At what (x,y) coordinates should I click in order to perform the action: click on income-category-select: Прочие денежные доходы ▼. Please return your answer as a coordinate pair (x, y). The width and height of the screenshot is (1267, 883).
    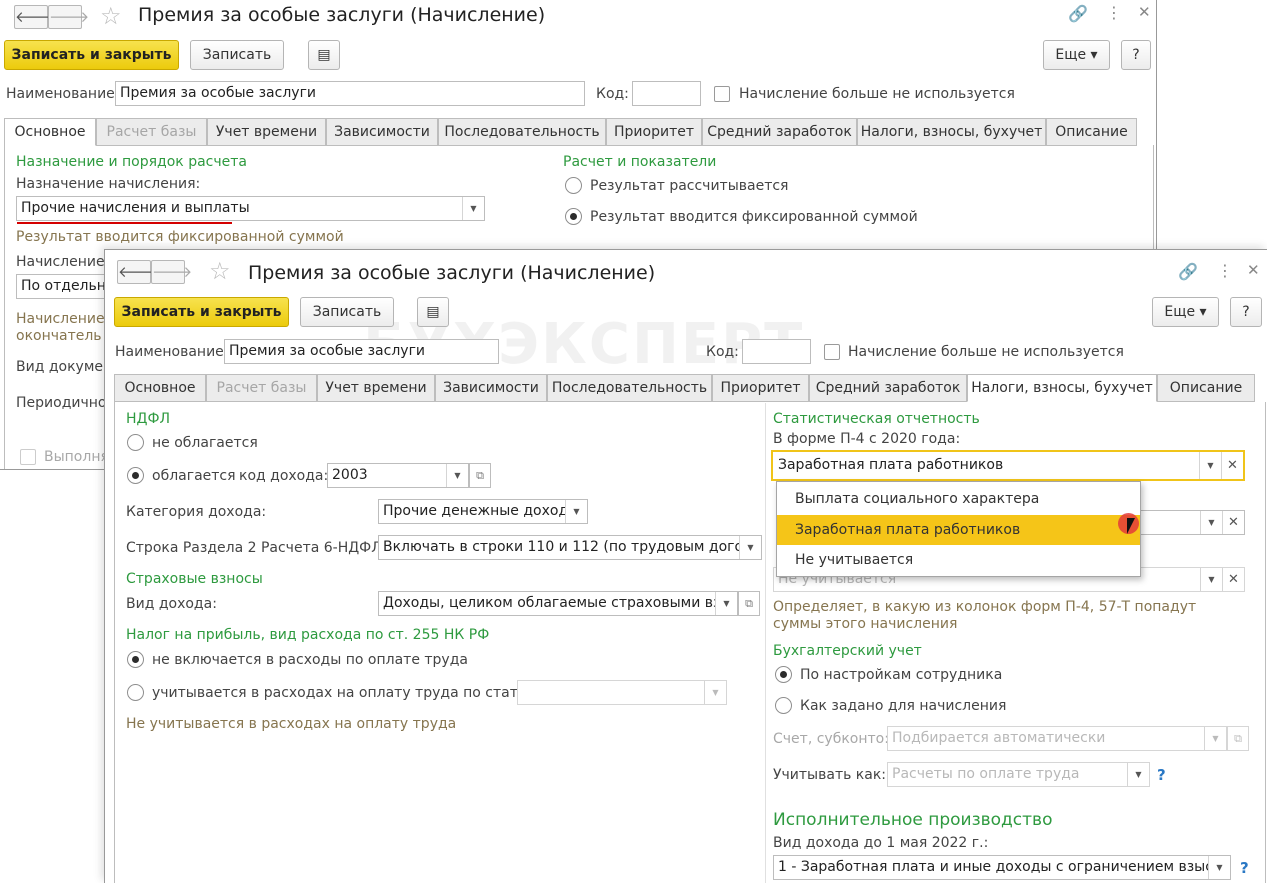
    Looking at the image, I should click on (483, 511).